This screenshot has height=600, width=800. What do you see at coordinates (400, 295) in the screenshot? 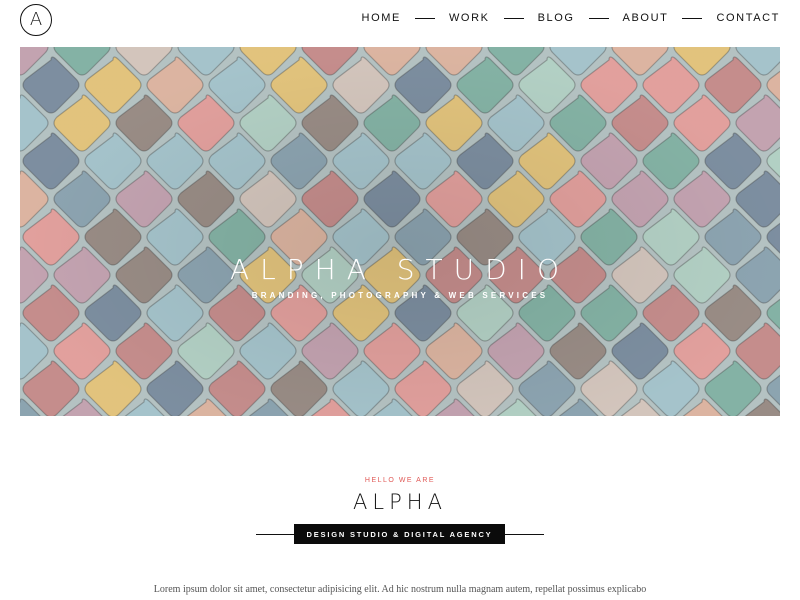
I see `hero-subtitle: BRANDING, PHOTOGRAPHY & WEB SERVICES` at bounding box center [400, 295].